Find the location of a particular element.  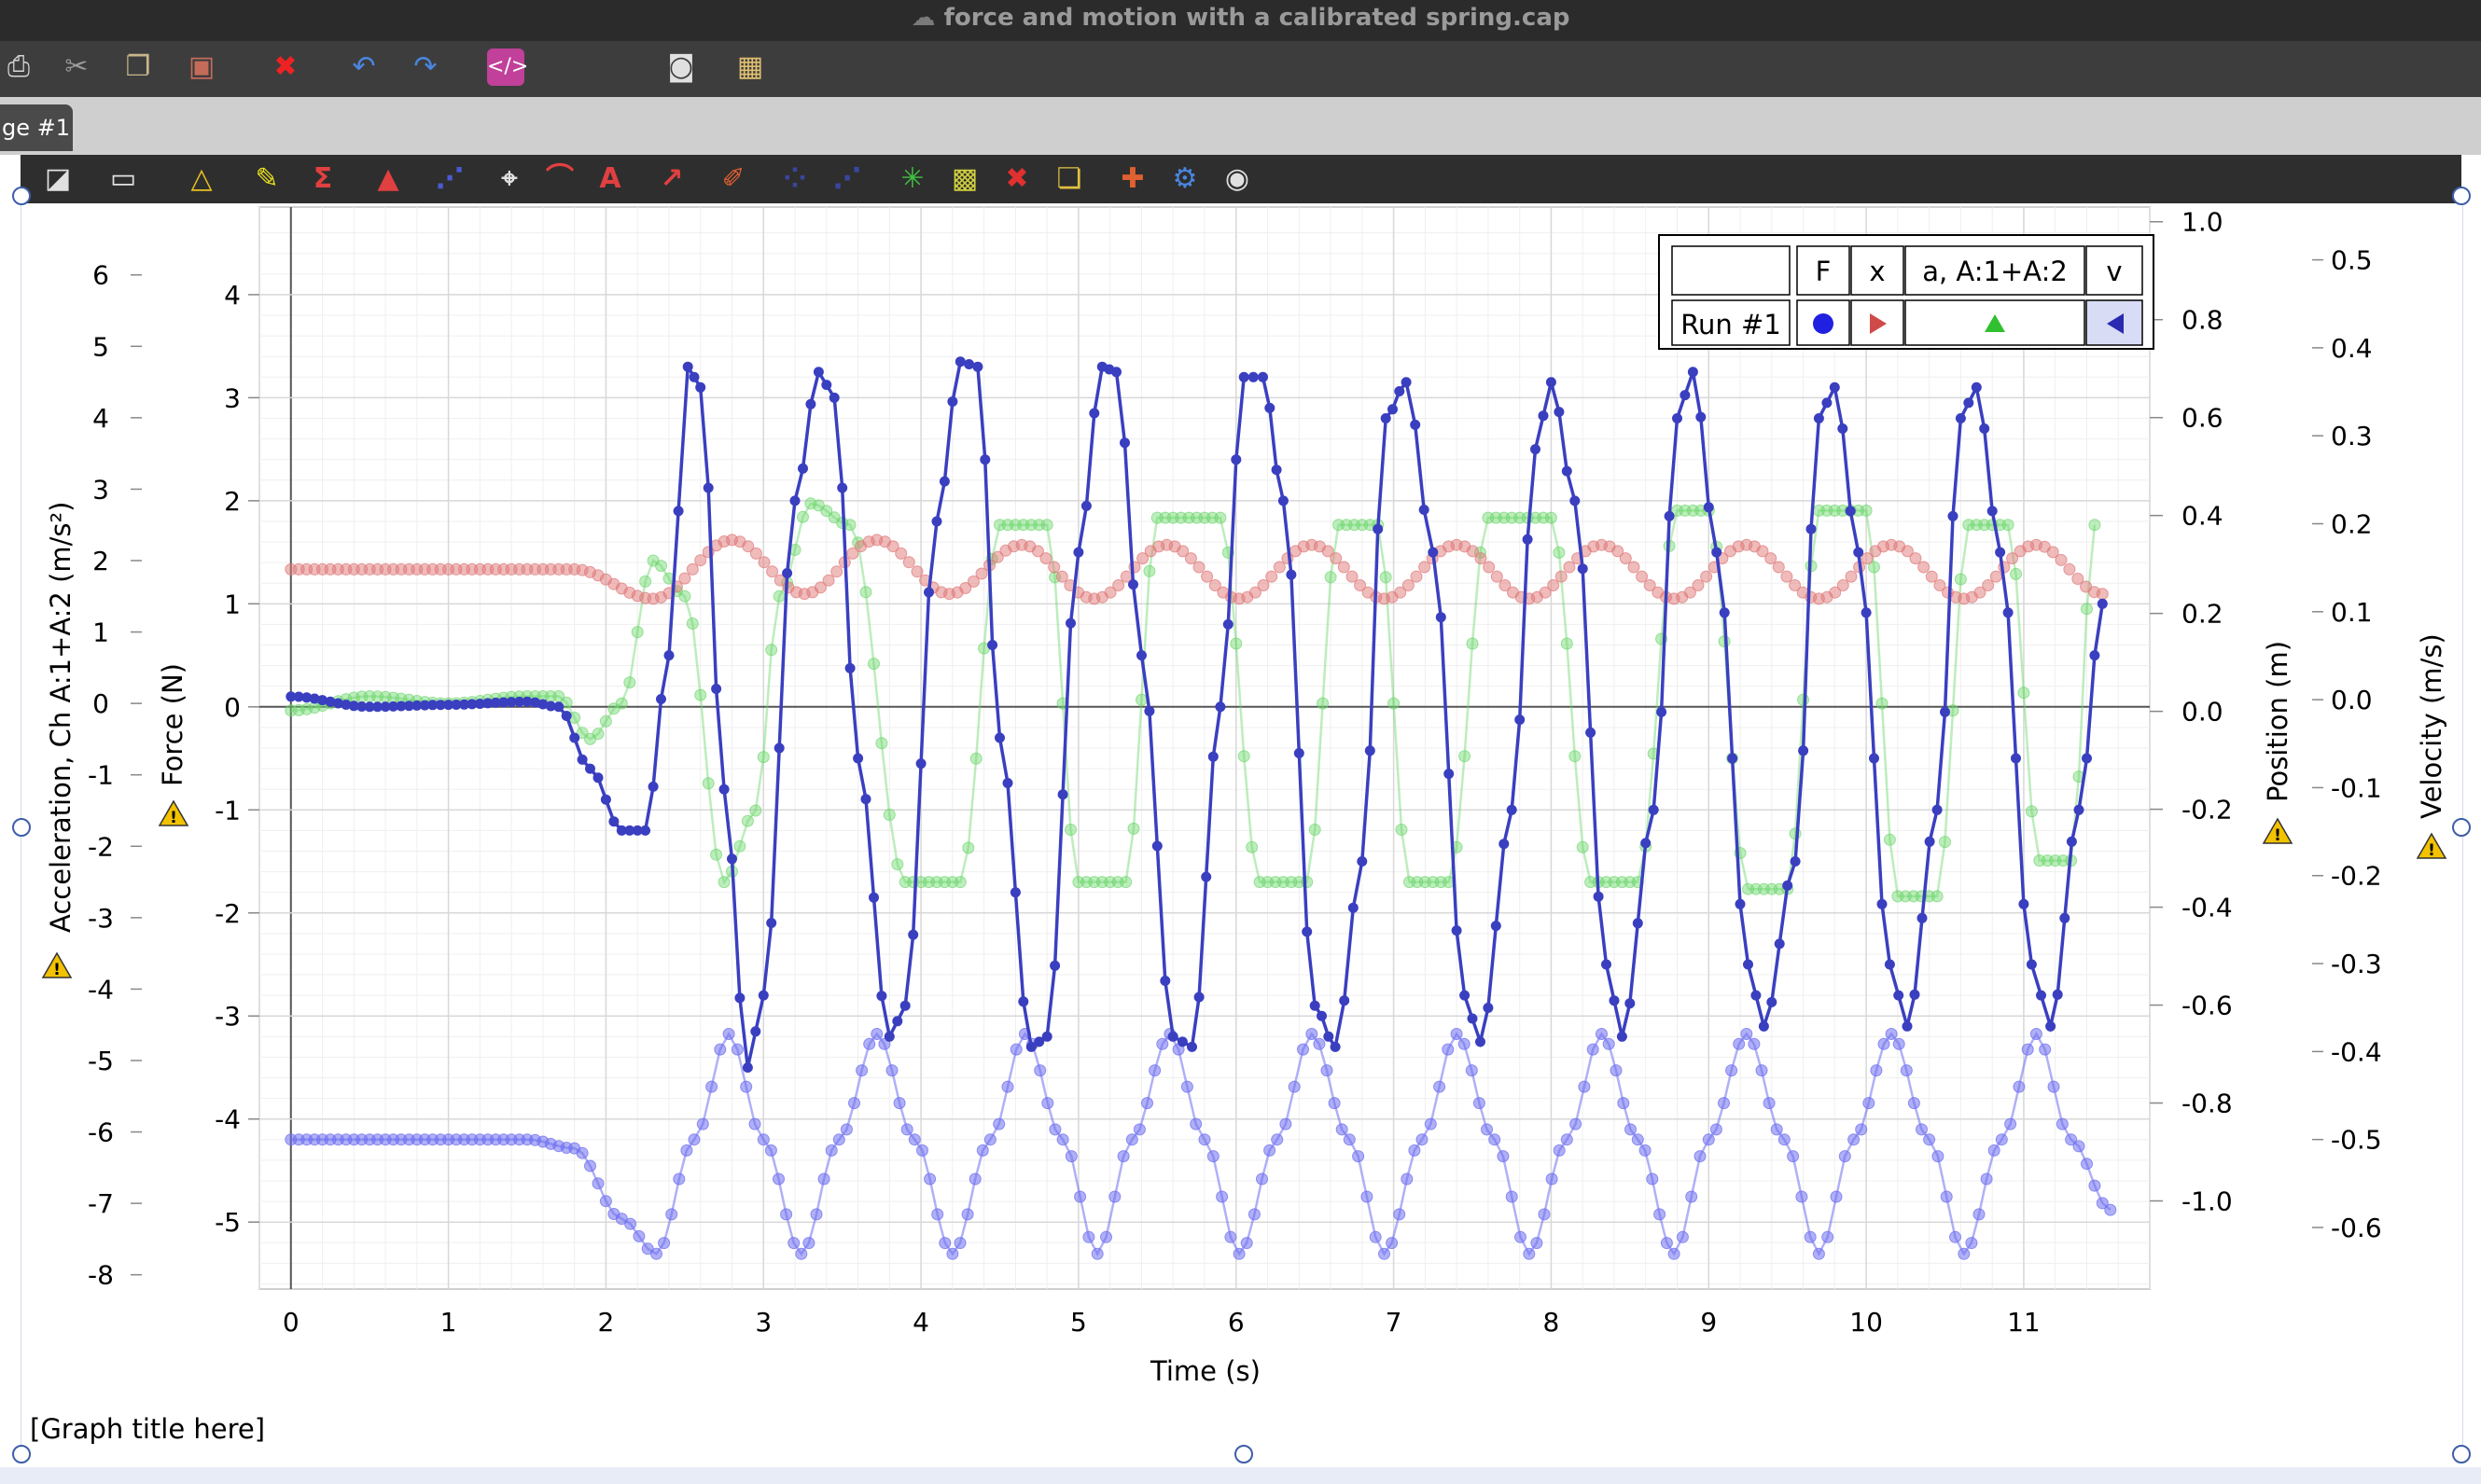

legend-header-force: F is located at coordinates (1824, 271).